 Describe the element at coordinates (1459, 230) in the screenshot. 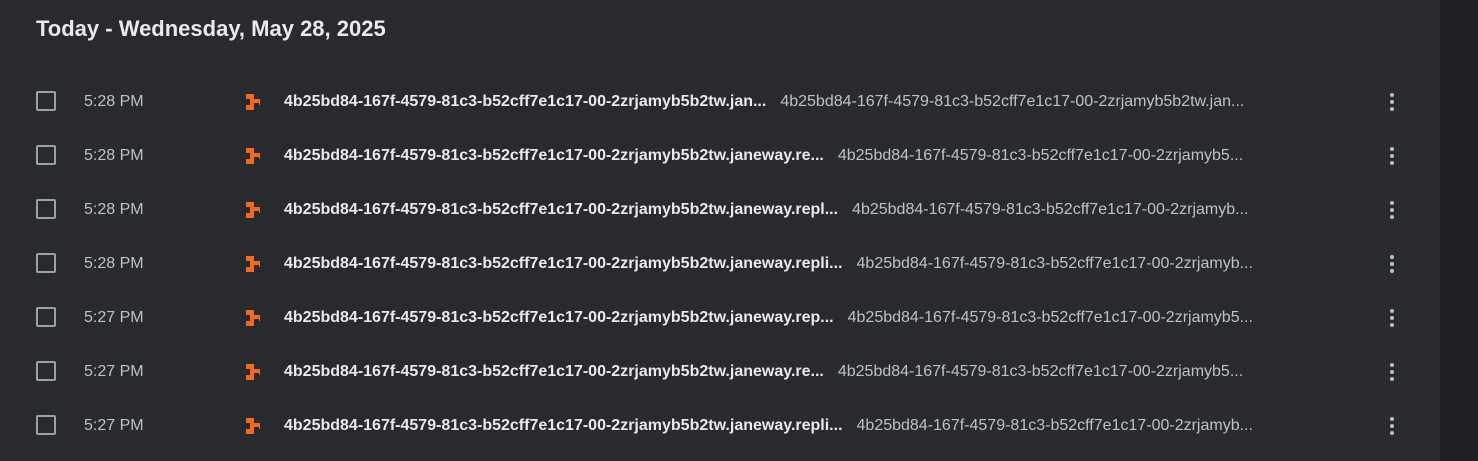

I see `scrollbar-track` at that location.